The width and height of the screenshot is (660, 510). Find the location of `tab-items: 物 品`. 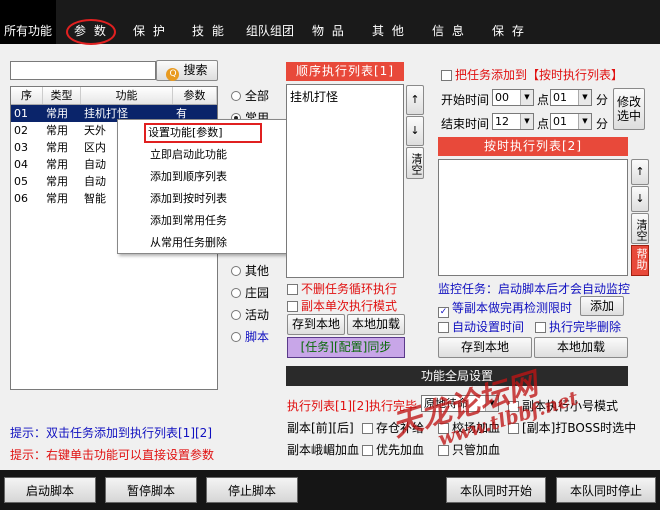

tab-items: 物 品 is located at coordinates (329, 22).